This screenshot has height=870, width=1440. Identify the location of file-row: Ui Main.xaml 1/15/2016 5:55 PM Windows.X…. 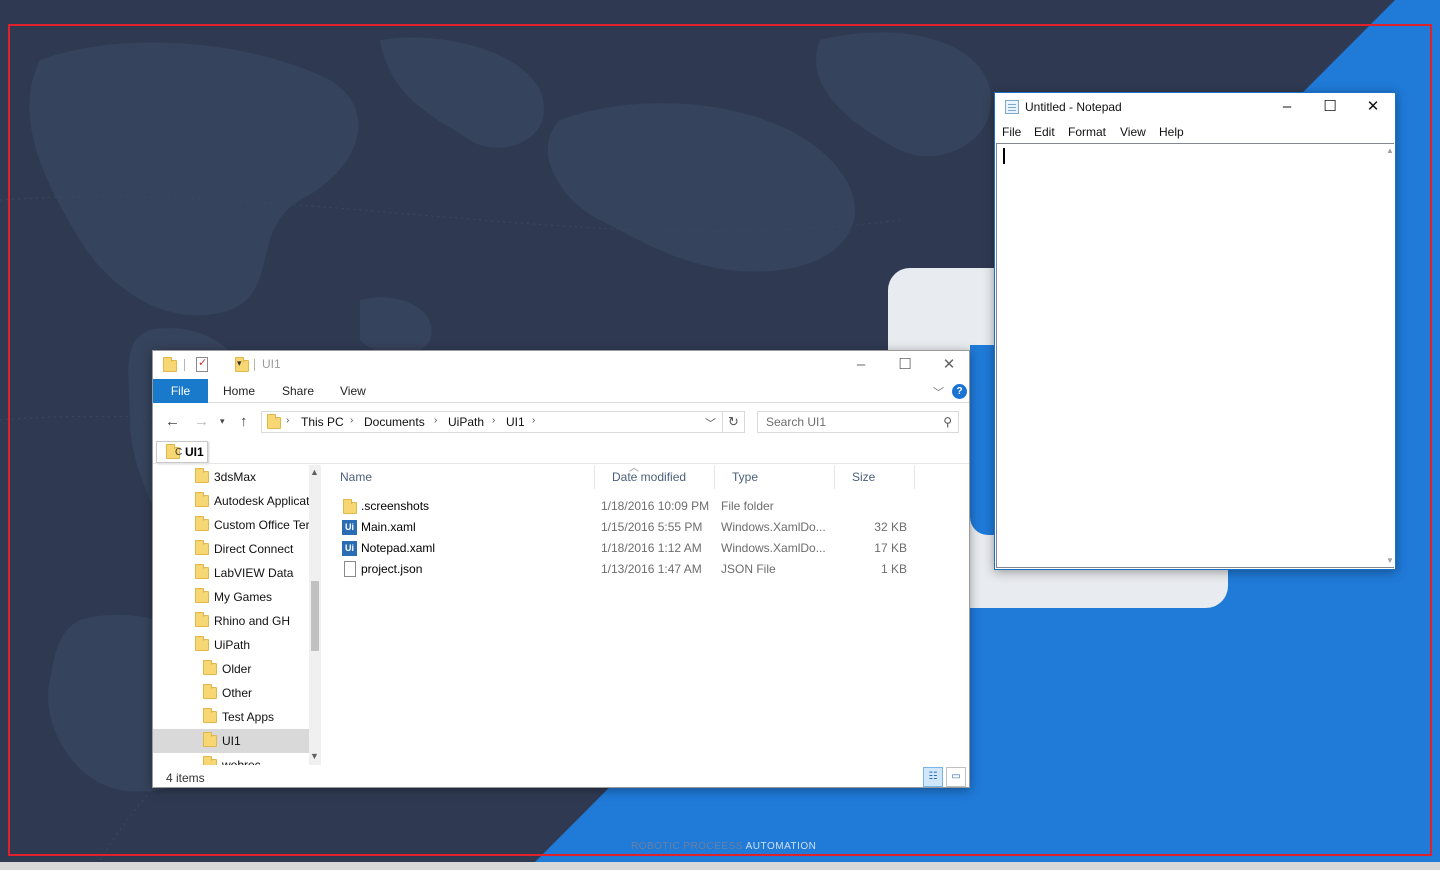
(623, 527).